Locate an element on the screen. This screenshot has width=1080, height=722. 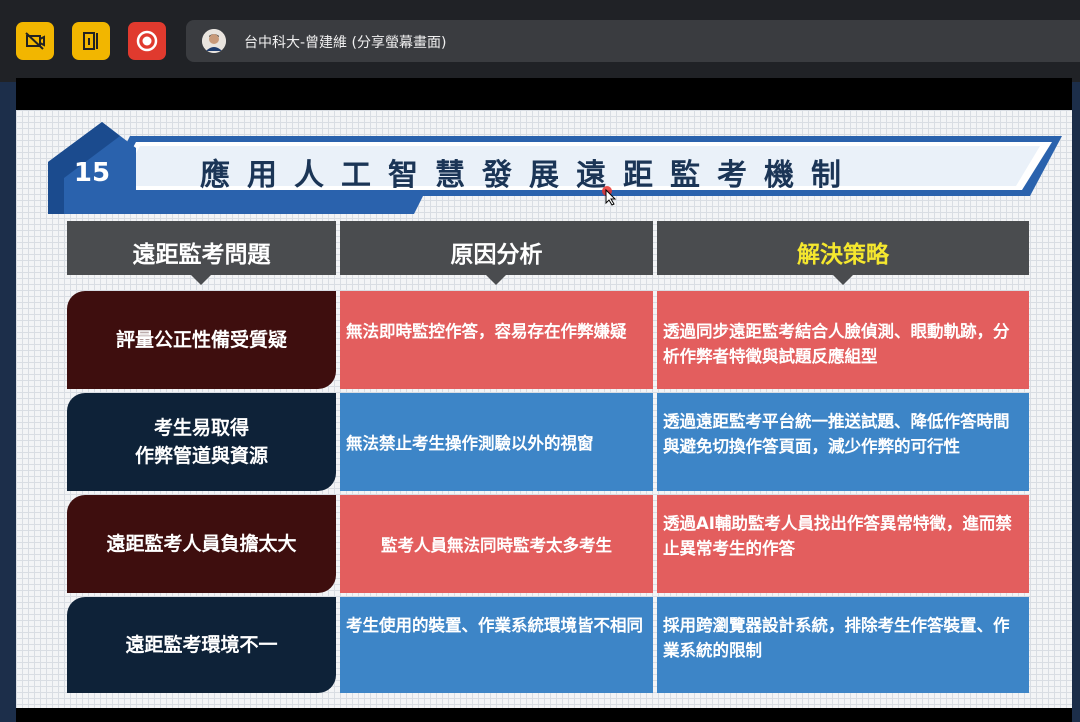
presenter-avatar is located at coordinates (214, 41).